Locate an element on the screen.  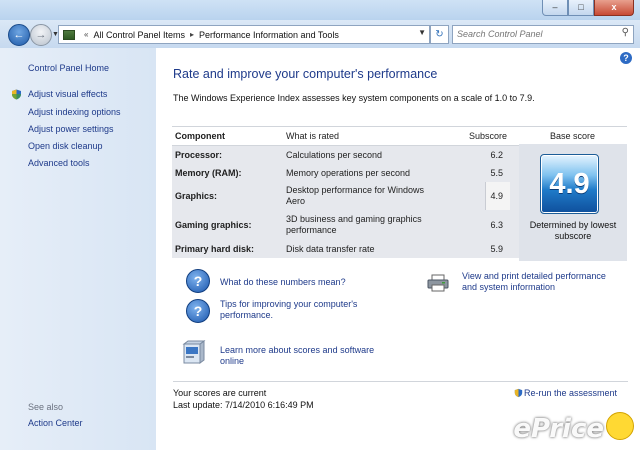
close-button: x is located at coordinates (614, 8).